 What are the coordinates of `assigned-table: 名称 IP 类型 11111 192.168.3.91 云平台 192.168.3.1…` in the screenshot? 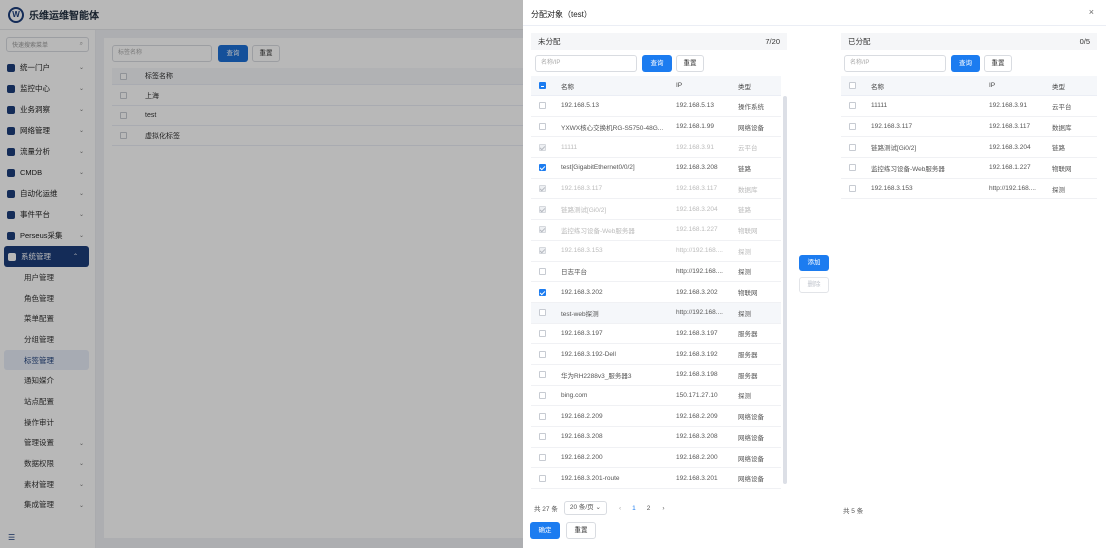 It's located at (969, 138).